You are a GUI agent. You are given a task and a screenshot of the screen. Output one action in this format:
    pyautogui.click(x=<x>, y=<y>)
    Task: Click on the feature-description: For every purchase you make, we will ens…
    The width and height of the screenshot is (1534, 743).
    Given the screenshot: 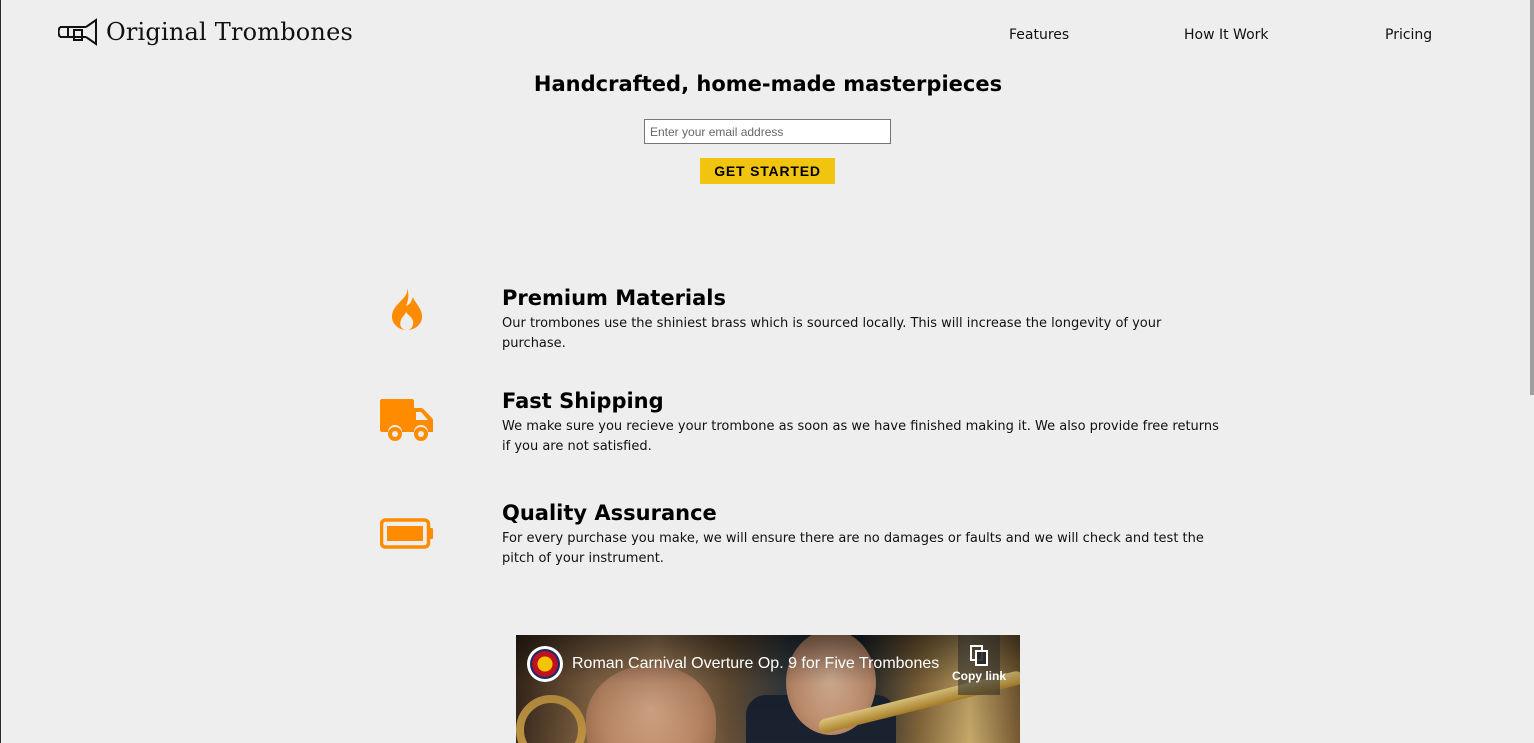 What is the action you would take?
    pyautogui.click(x=853, y=548)
    